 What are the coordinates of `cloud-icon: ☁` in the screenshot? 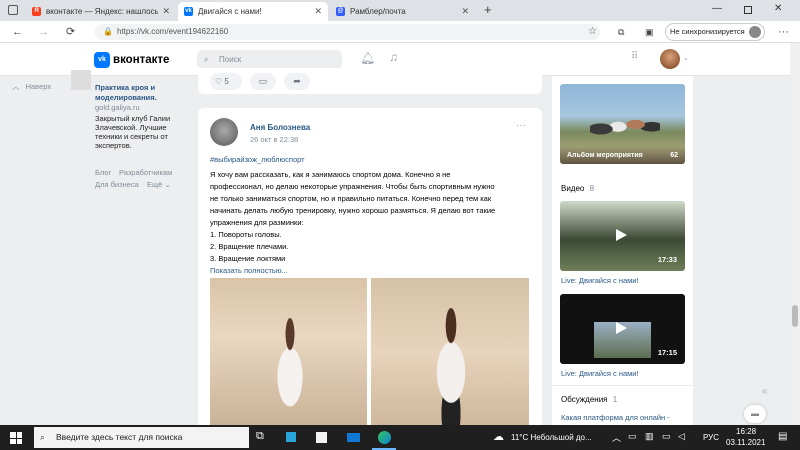 It's located at (498, 437).